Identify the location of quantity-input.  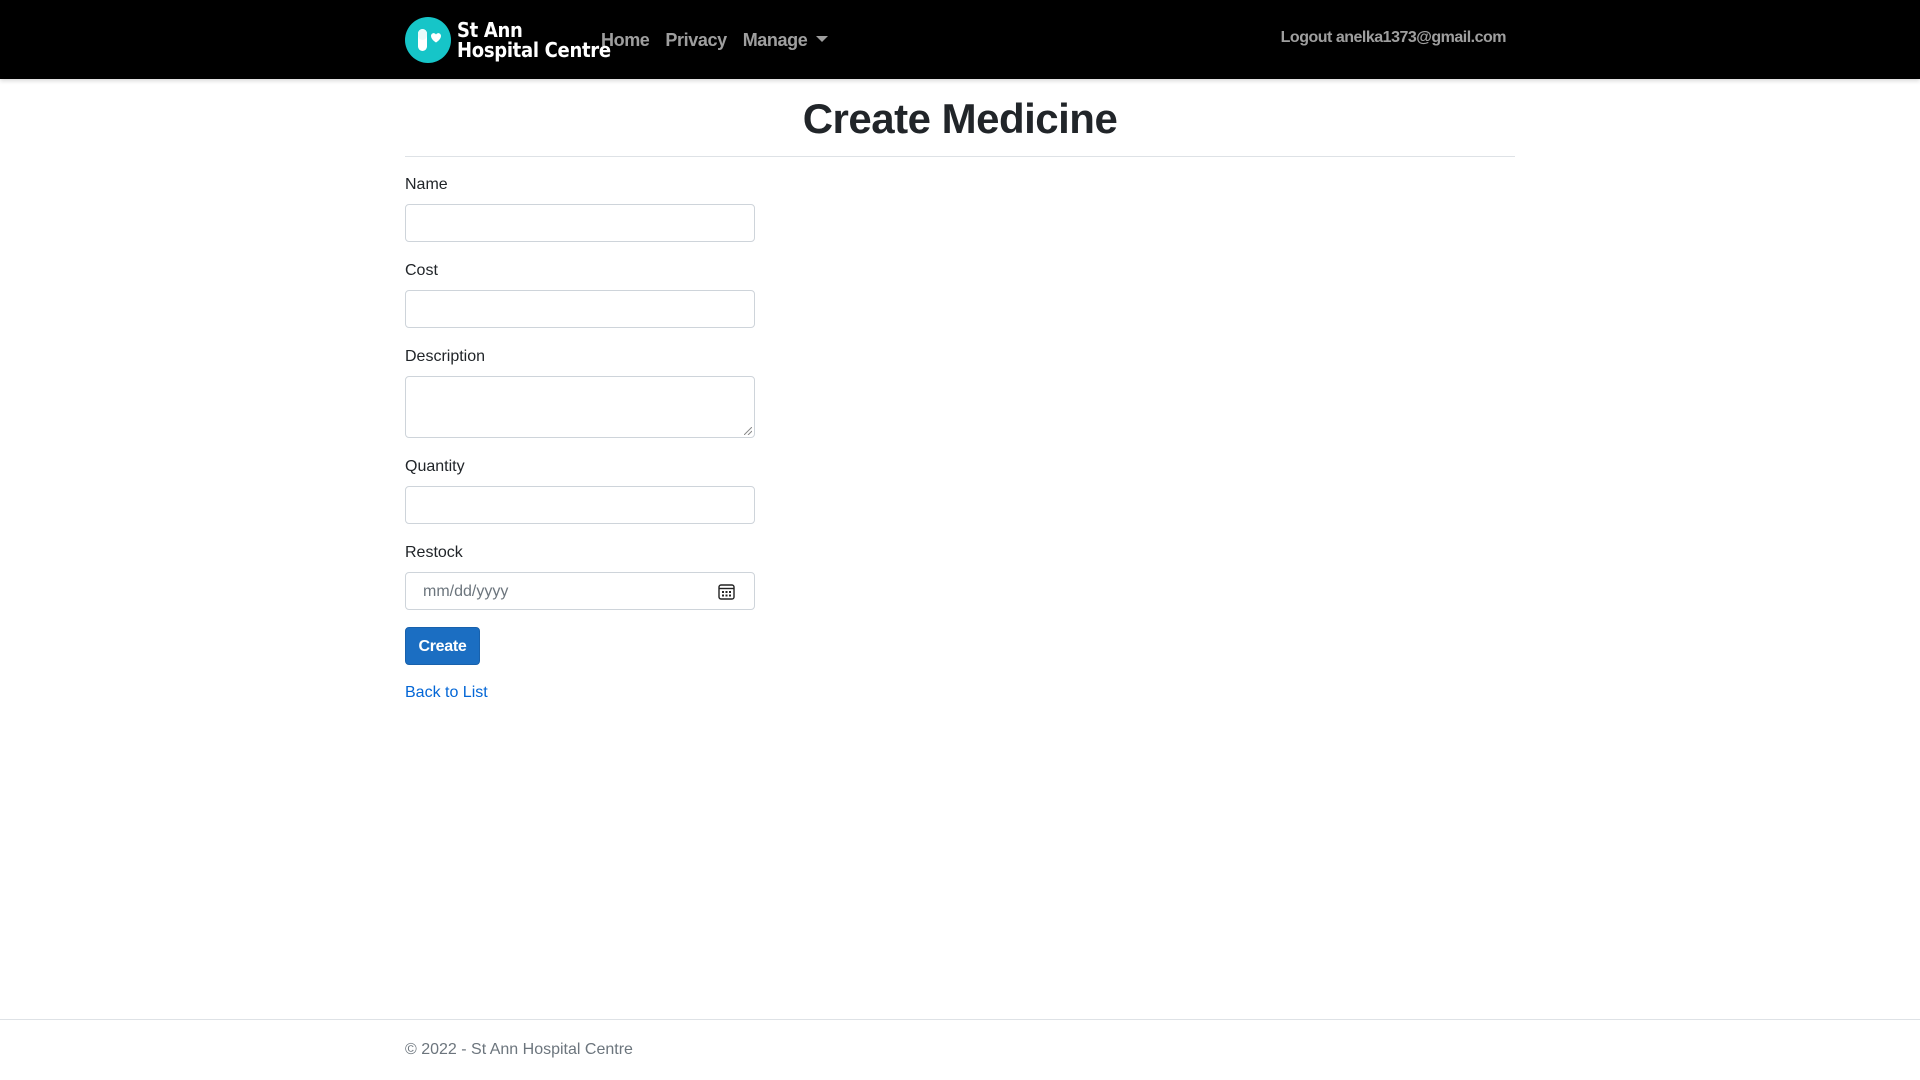
(580, 505).